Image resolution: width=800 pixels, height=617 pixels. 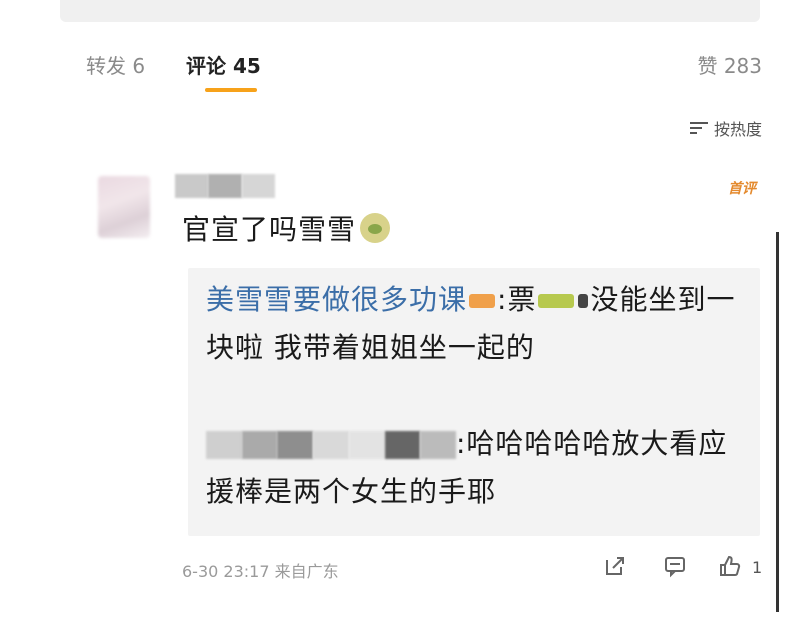 What do you see at coordinates (517, 299) in the screenshot?
I see `reply-text-part1: :票` at bounding box center [517, 299].